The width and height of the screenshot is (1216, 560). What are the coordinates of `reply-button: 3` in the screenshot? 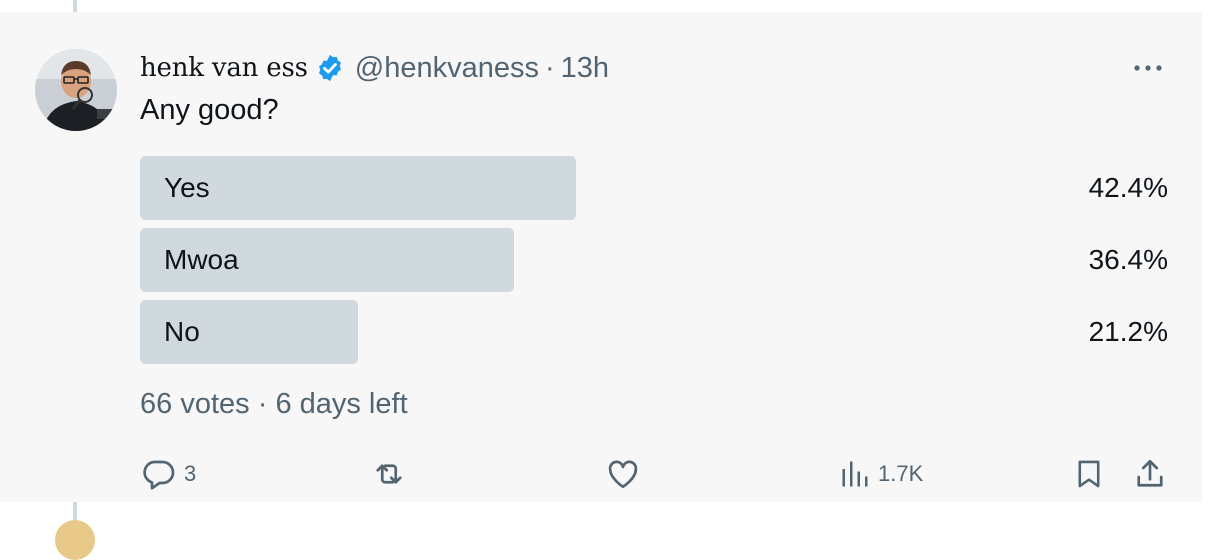 It's located at (168, 474).